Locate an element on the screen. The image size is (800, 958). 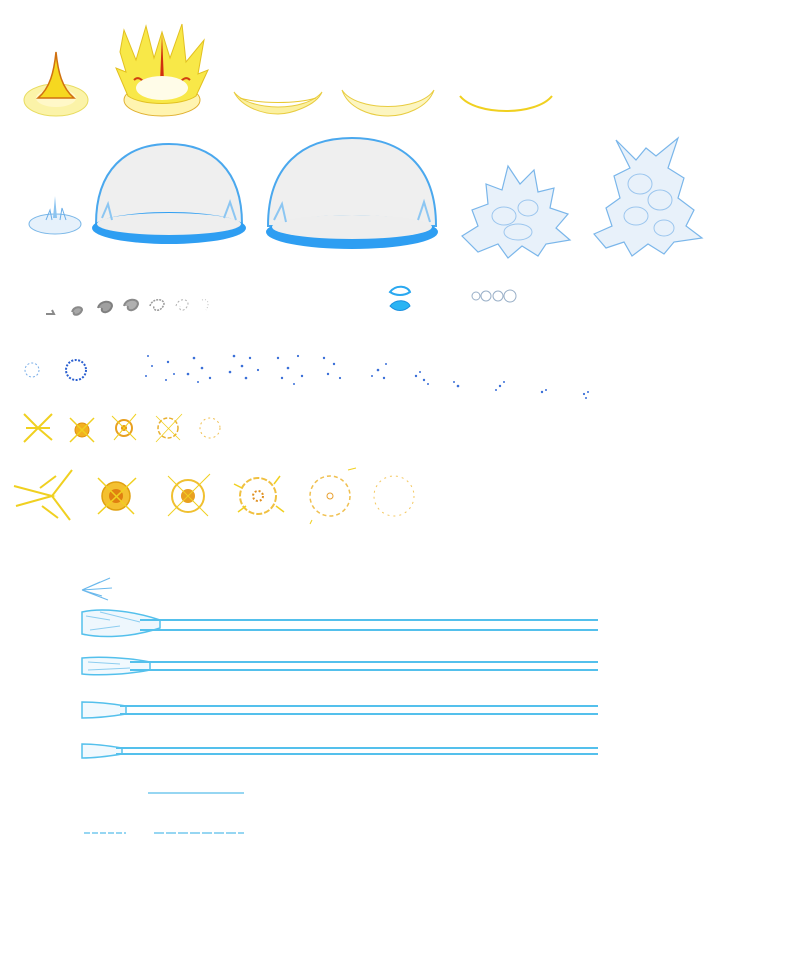
large-impact-frames is located at coordinates (214, 496).